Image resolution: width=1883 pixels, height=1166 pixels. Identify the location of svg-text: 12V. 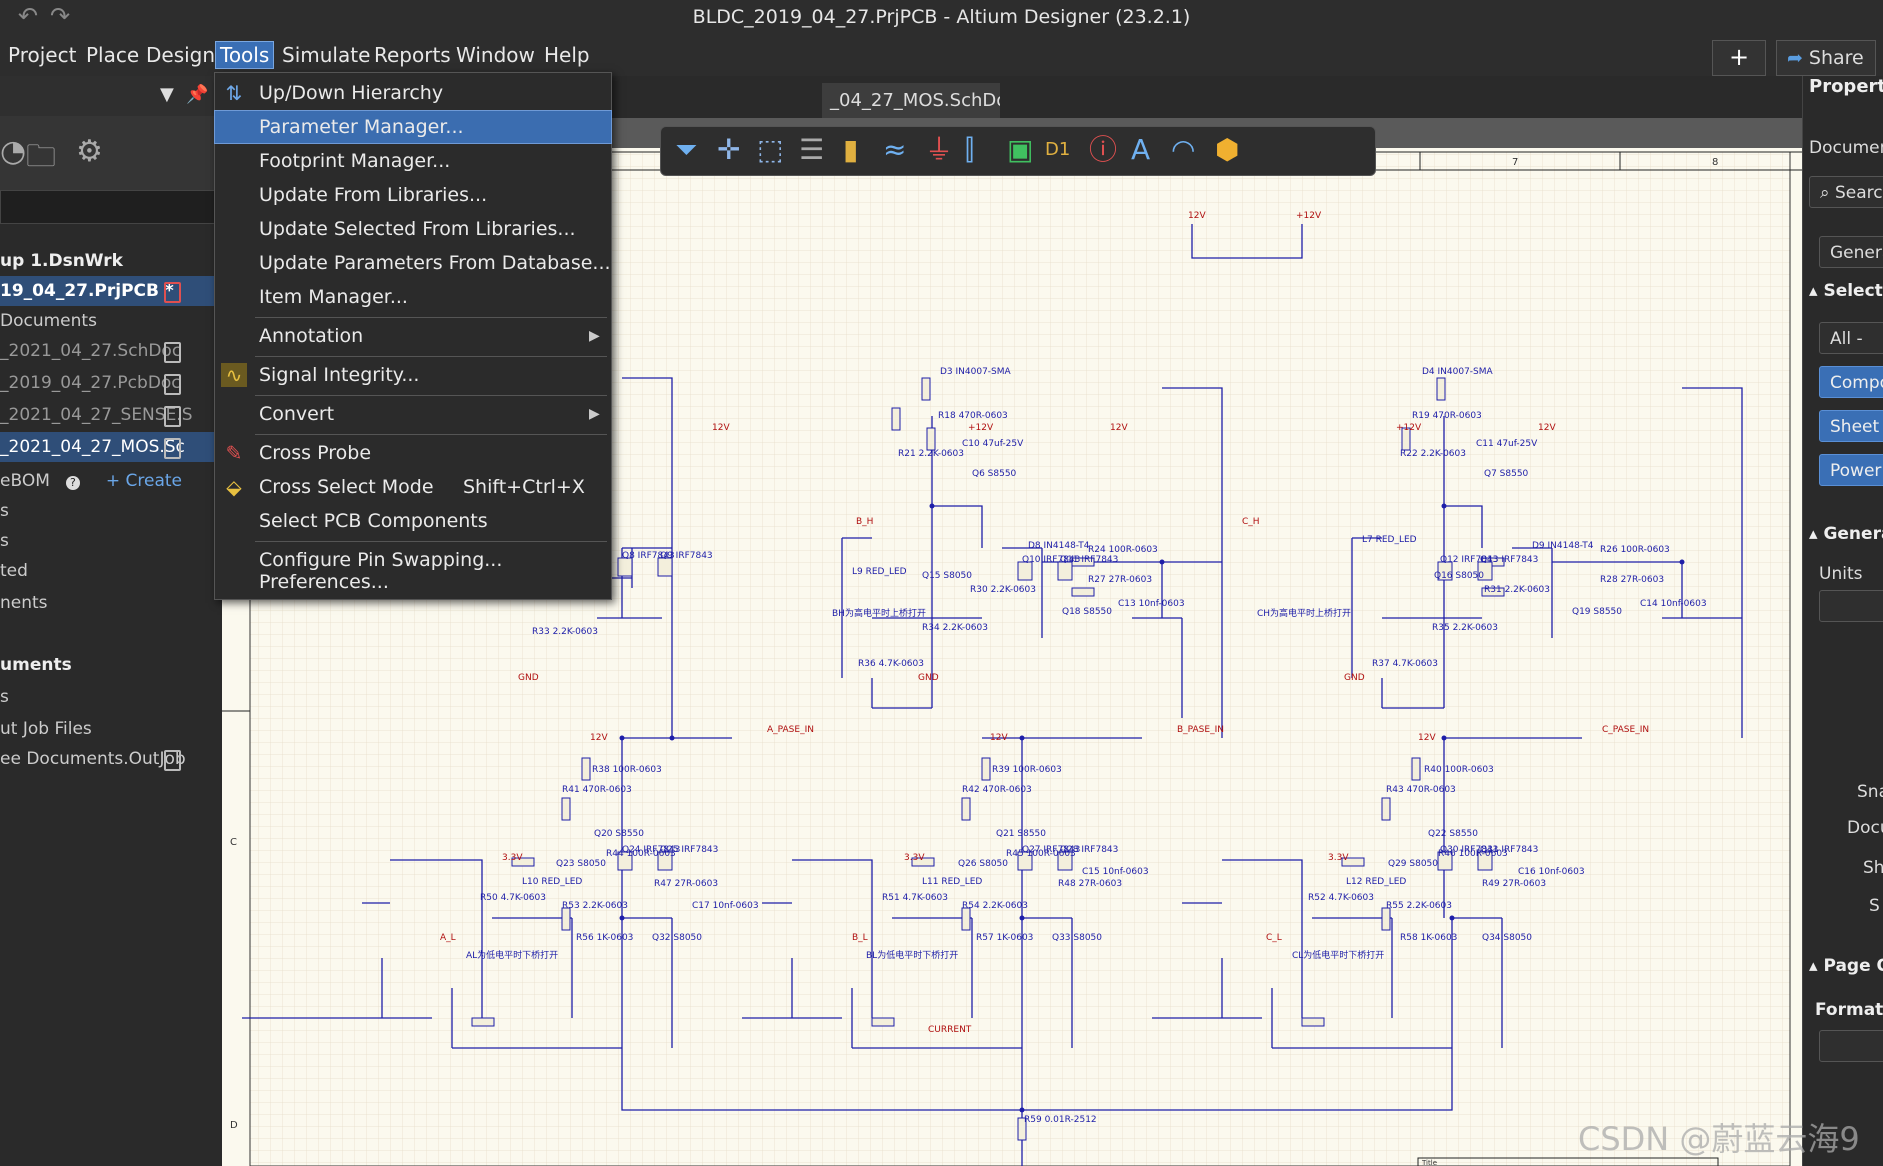
(1197, 216).